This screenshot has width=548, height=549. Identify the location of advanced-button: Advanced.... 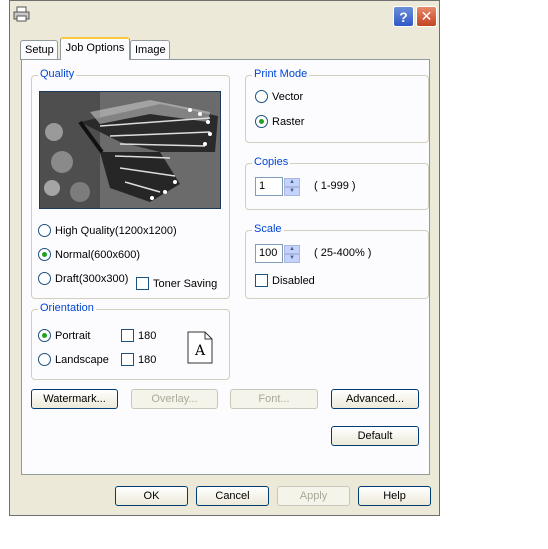
(375, 399).